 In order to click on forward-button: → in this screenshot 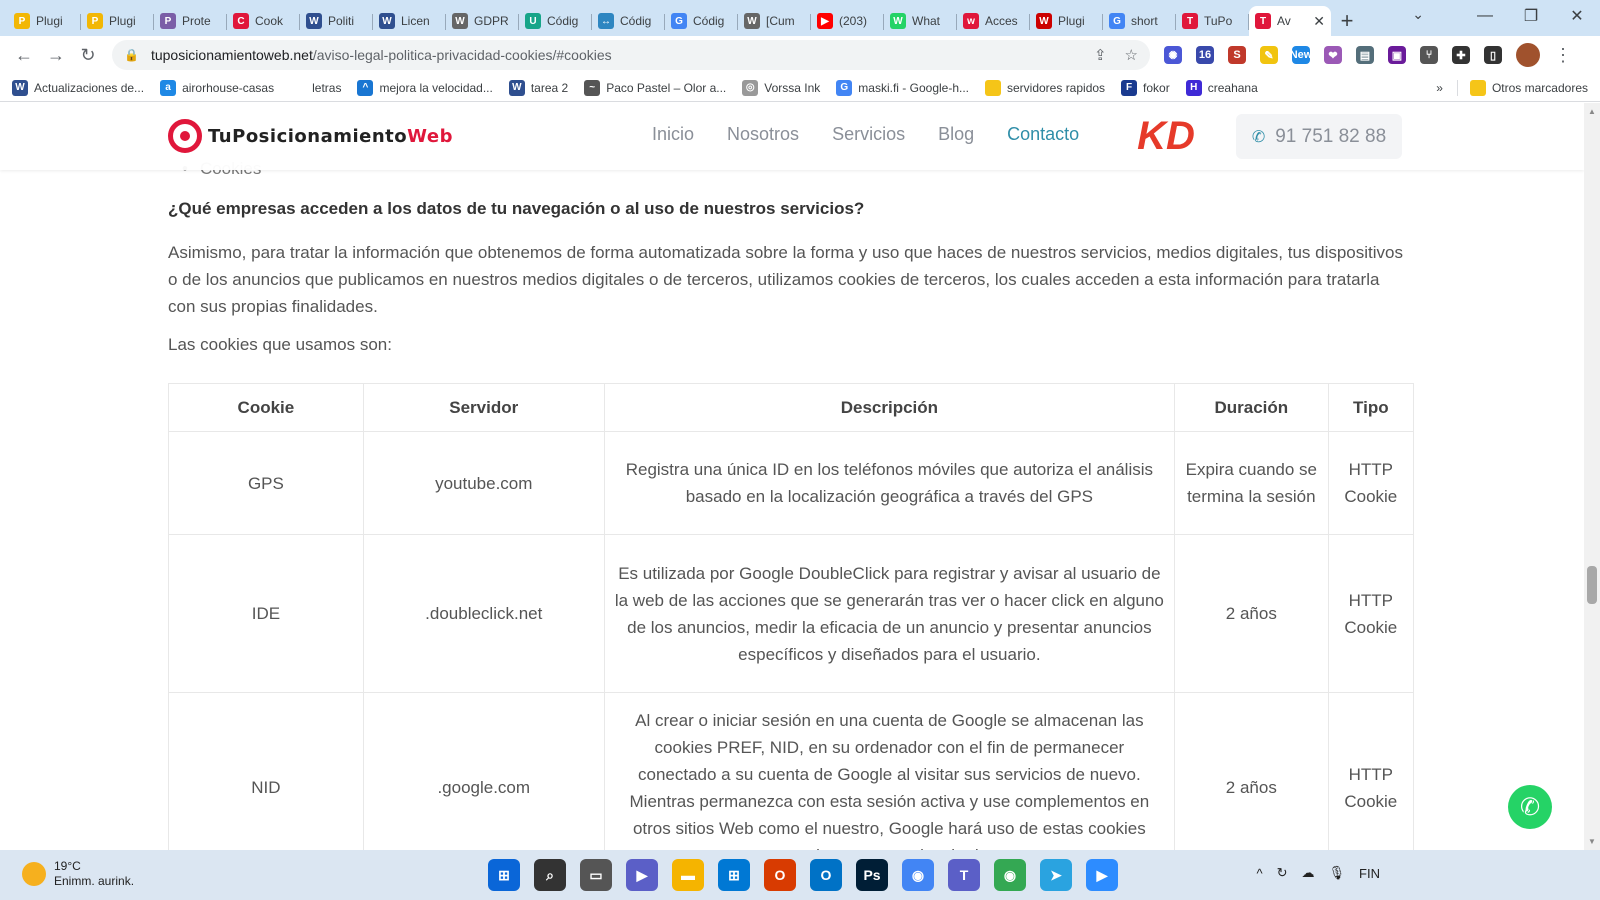, I will do `click(56, 55)`.